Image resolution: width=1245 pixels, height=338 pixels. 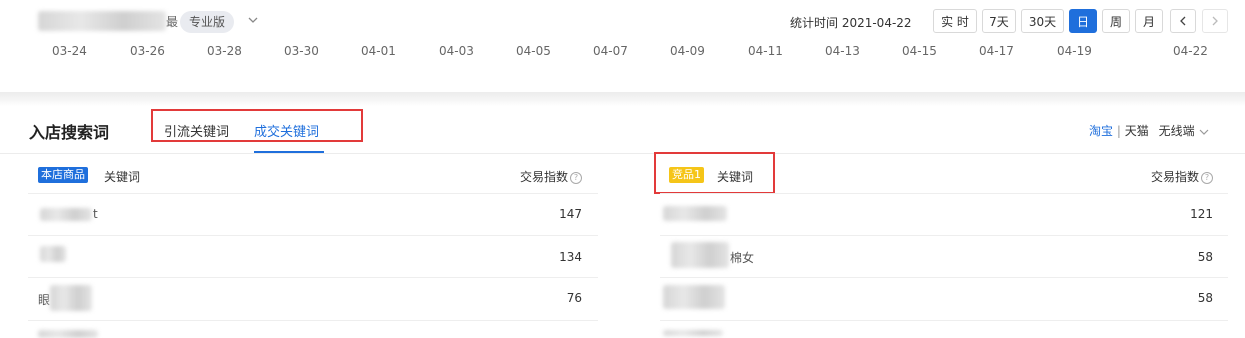 What do you see at coordinates (570, 257) in the screenshot?
I see `trade-index-value: 134` at bounding box center [570, 257].